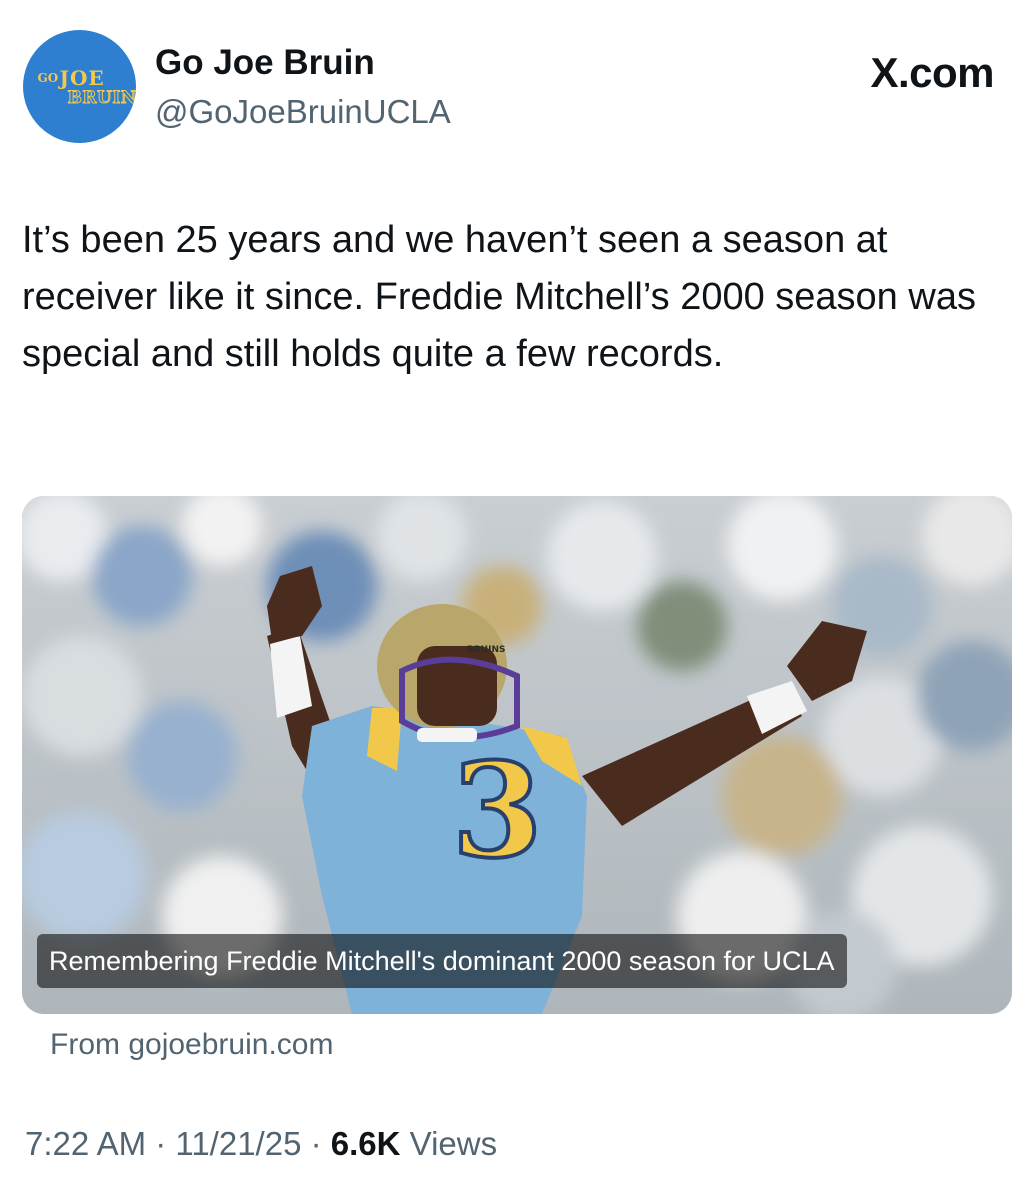  I want to click on logo-bruin-text: BRUIN, so click(101, 97).